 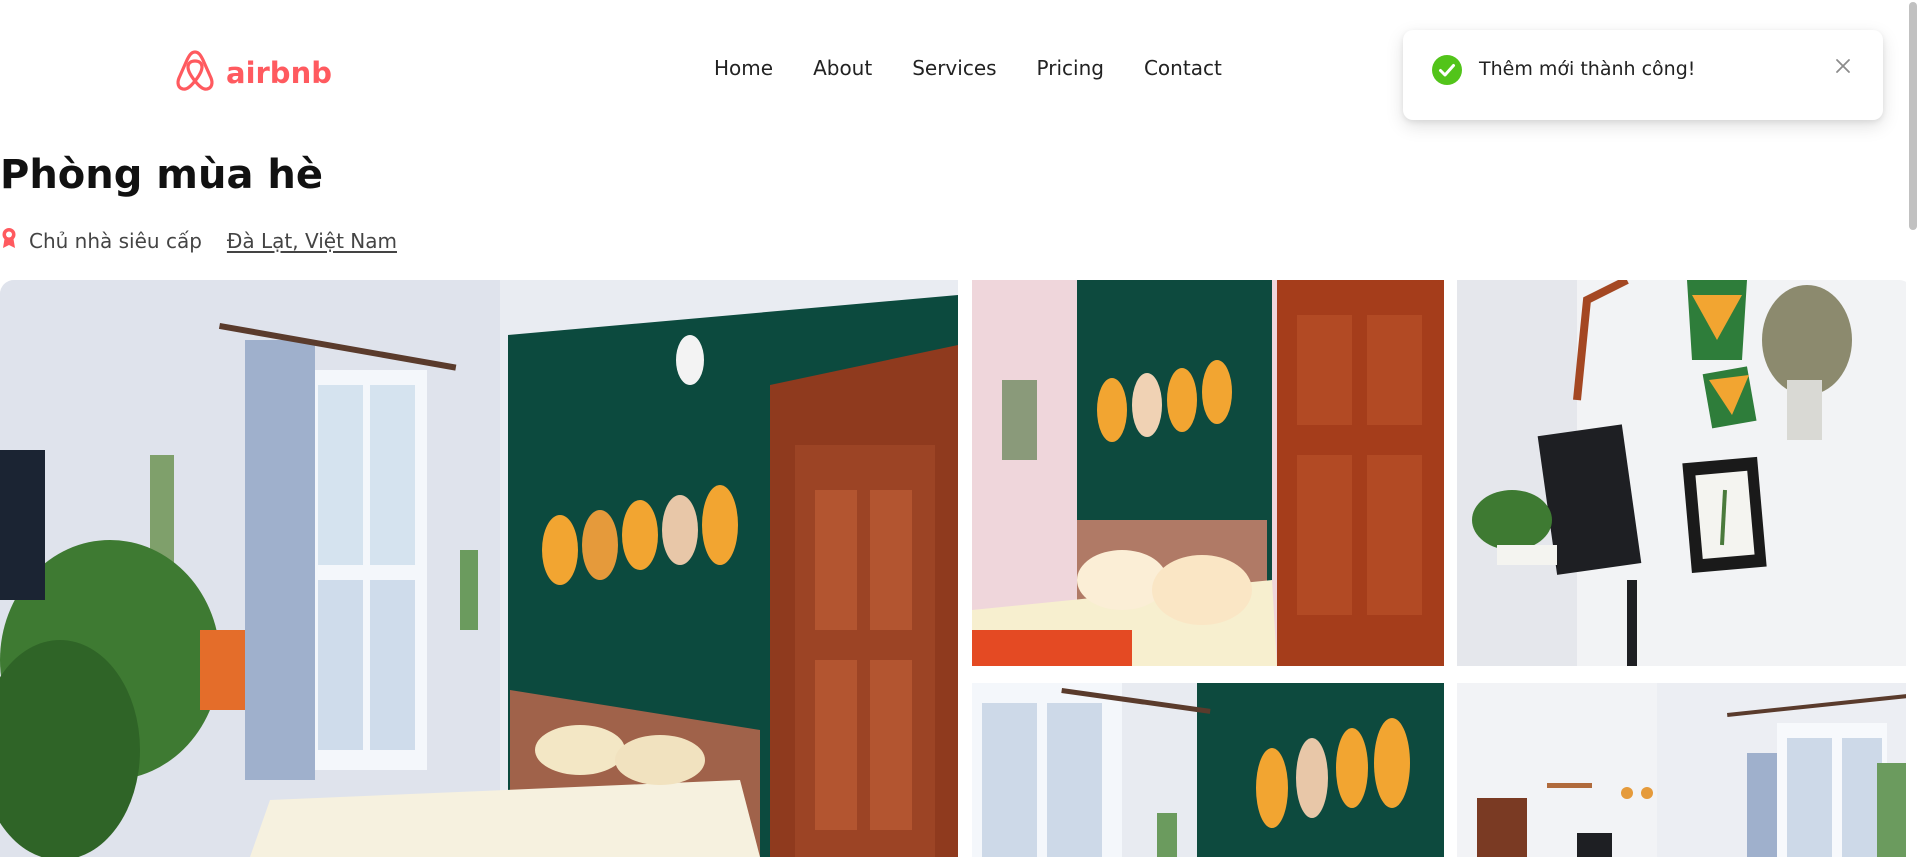 I want to click on main-nav: Home About Services Pricing Contact, so click(x=968, y=68).